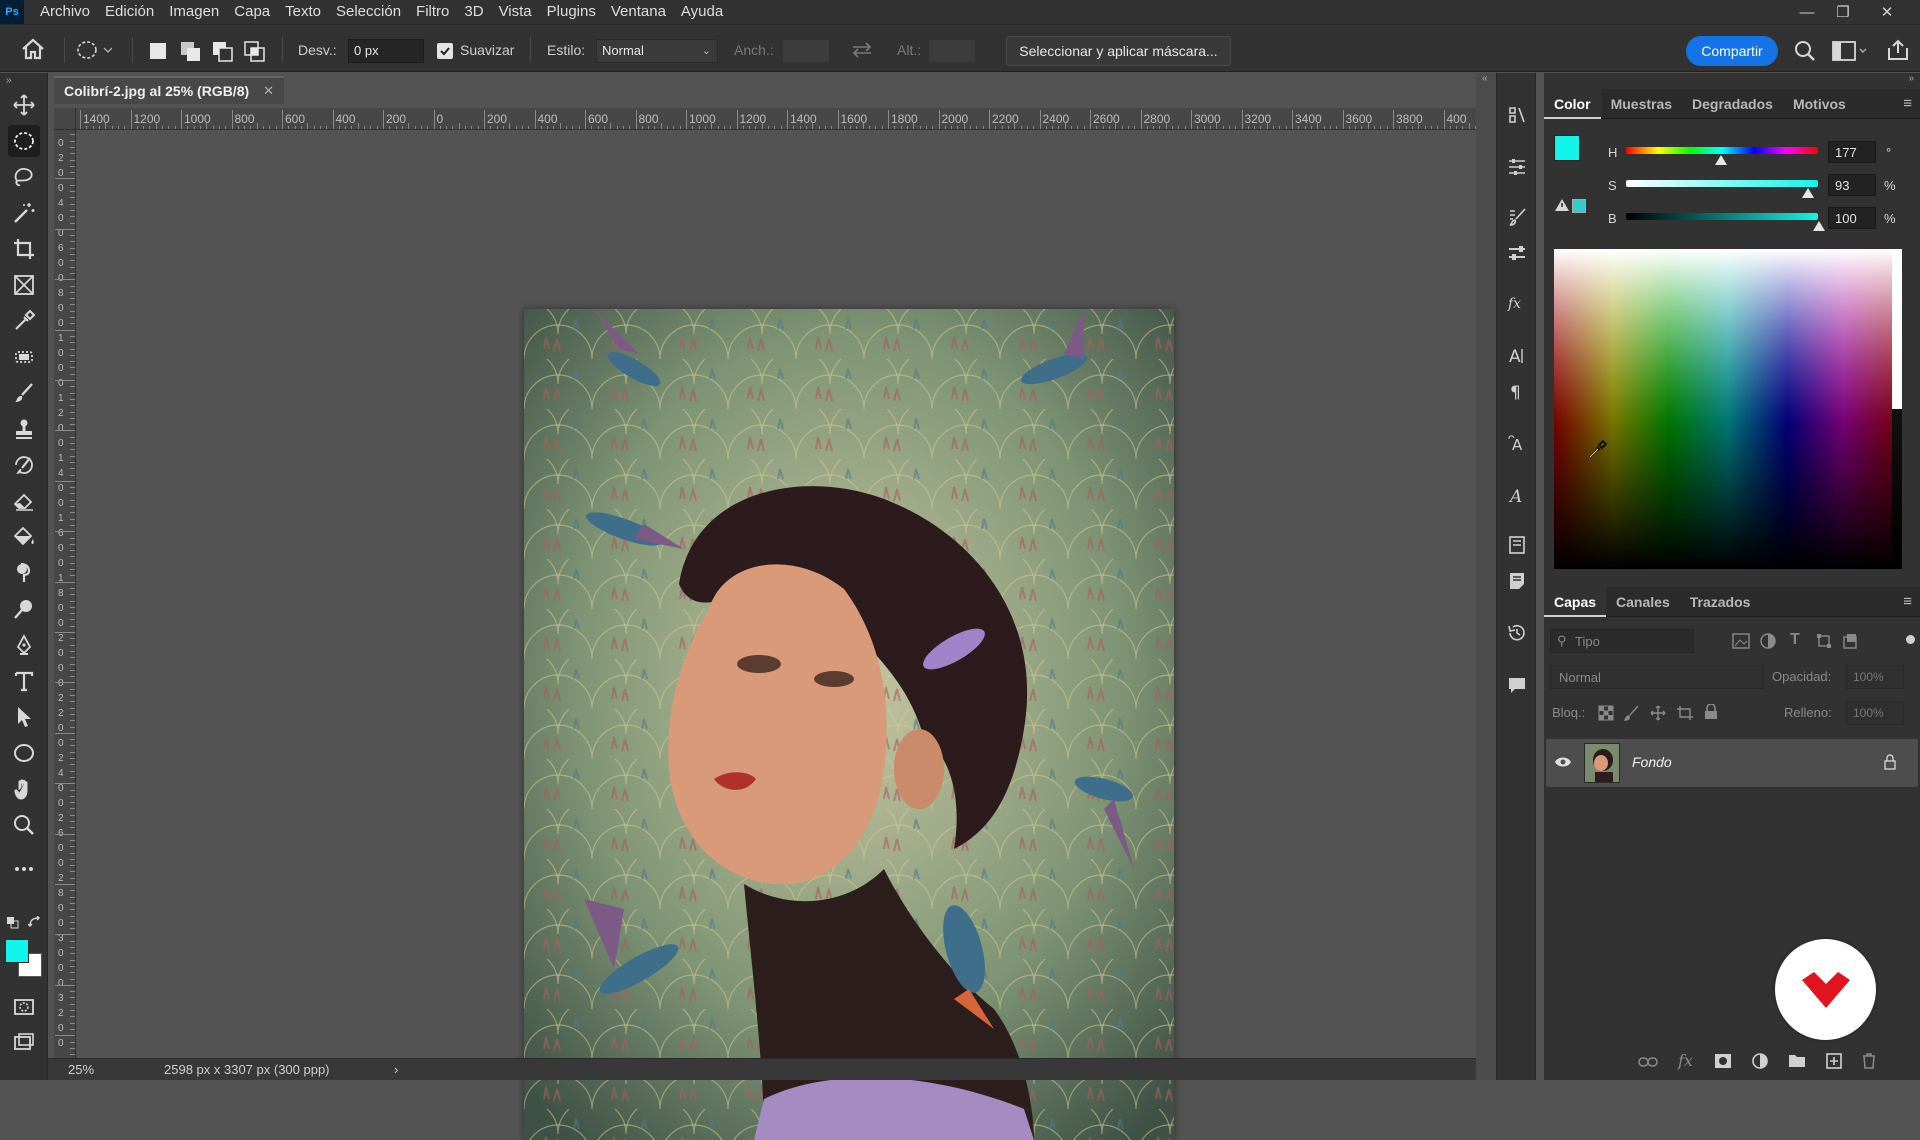 This screenshot has width=1920, height=1140. What do you see at coordinates (1641, 104) in the screenshot?
I see `tab-swatches: Muestras` at bounding box center [1641, 104].